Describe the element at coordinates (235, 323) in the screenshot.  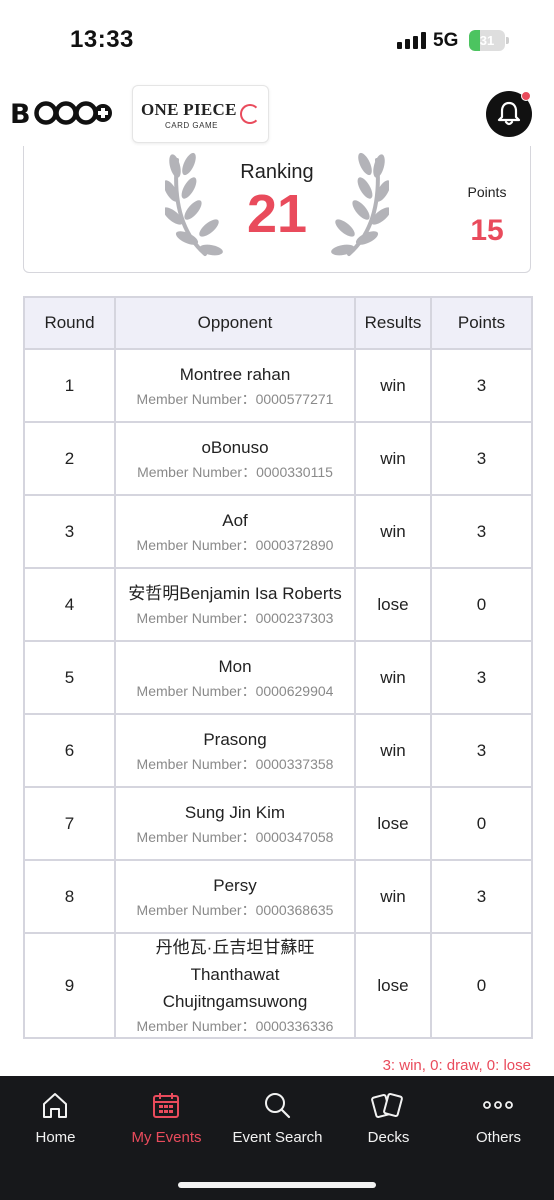
I see `header-opponent: Opponent` at that location.